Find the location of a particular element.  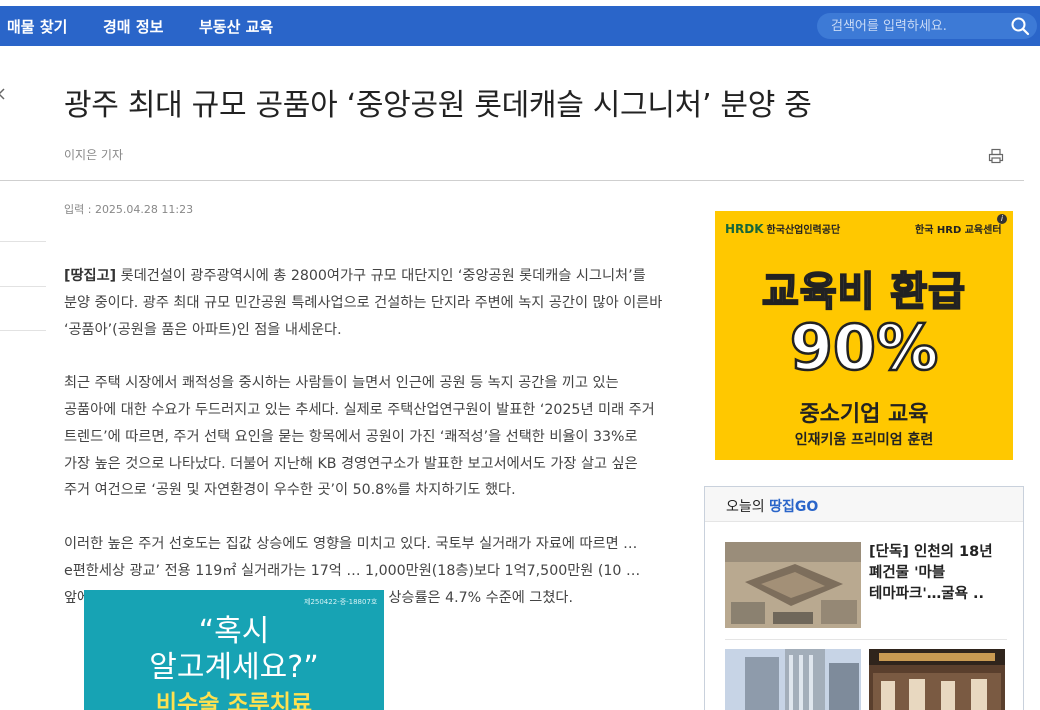

chevron-left-icon is located at coordinates (2, 94).